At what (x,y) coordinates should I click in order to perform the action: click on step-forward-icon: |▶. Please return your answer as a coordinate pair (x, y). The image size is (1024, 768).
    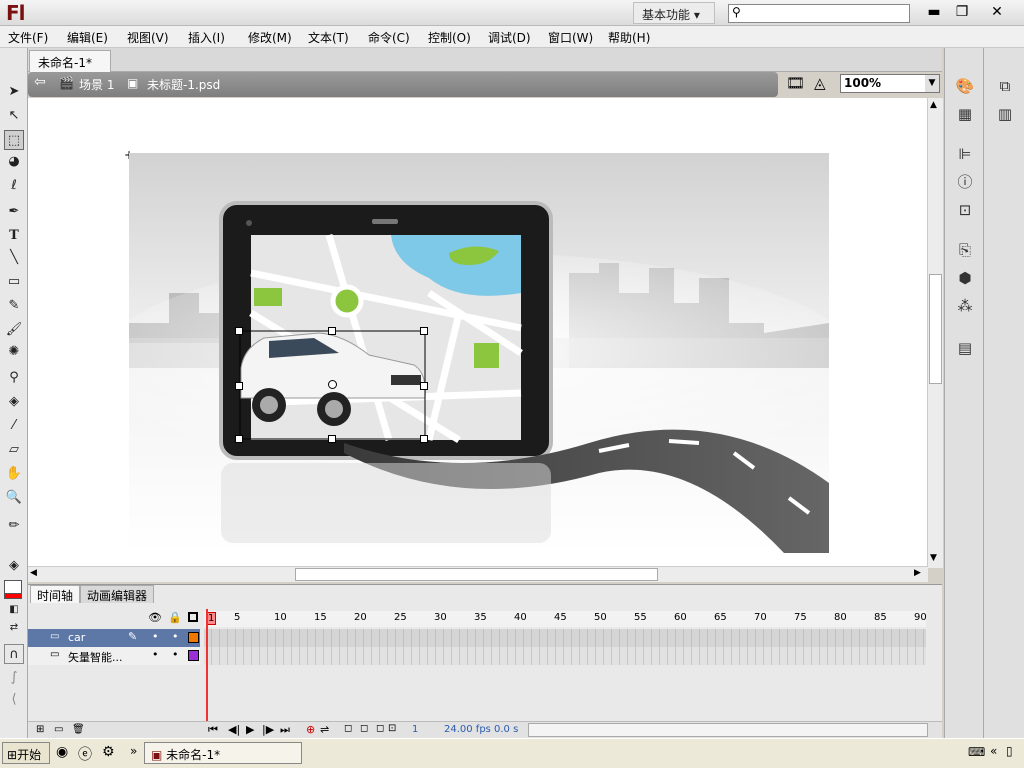
    Looking at the image, I should click on (268, 729).